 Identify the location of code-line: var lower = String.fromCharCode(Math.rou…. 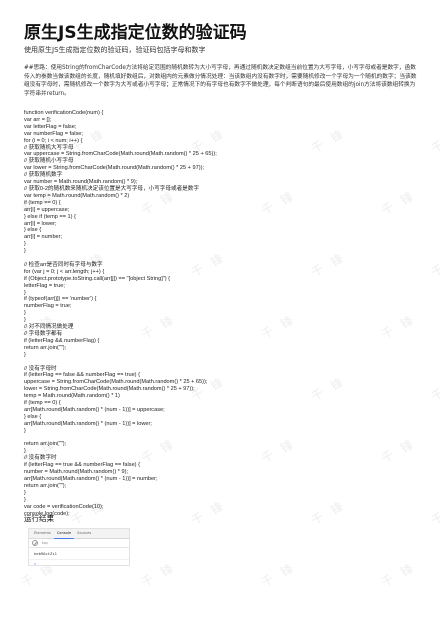
(114, 168).